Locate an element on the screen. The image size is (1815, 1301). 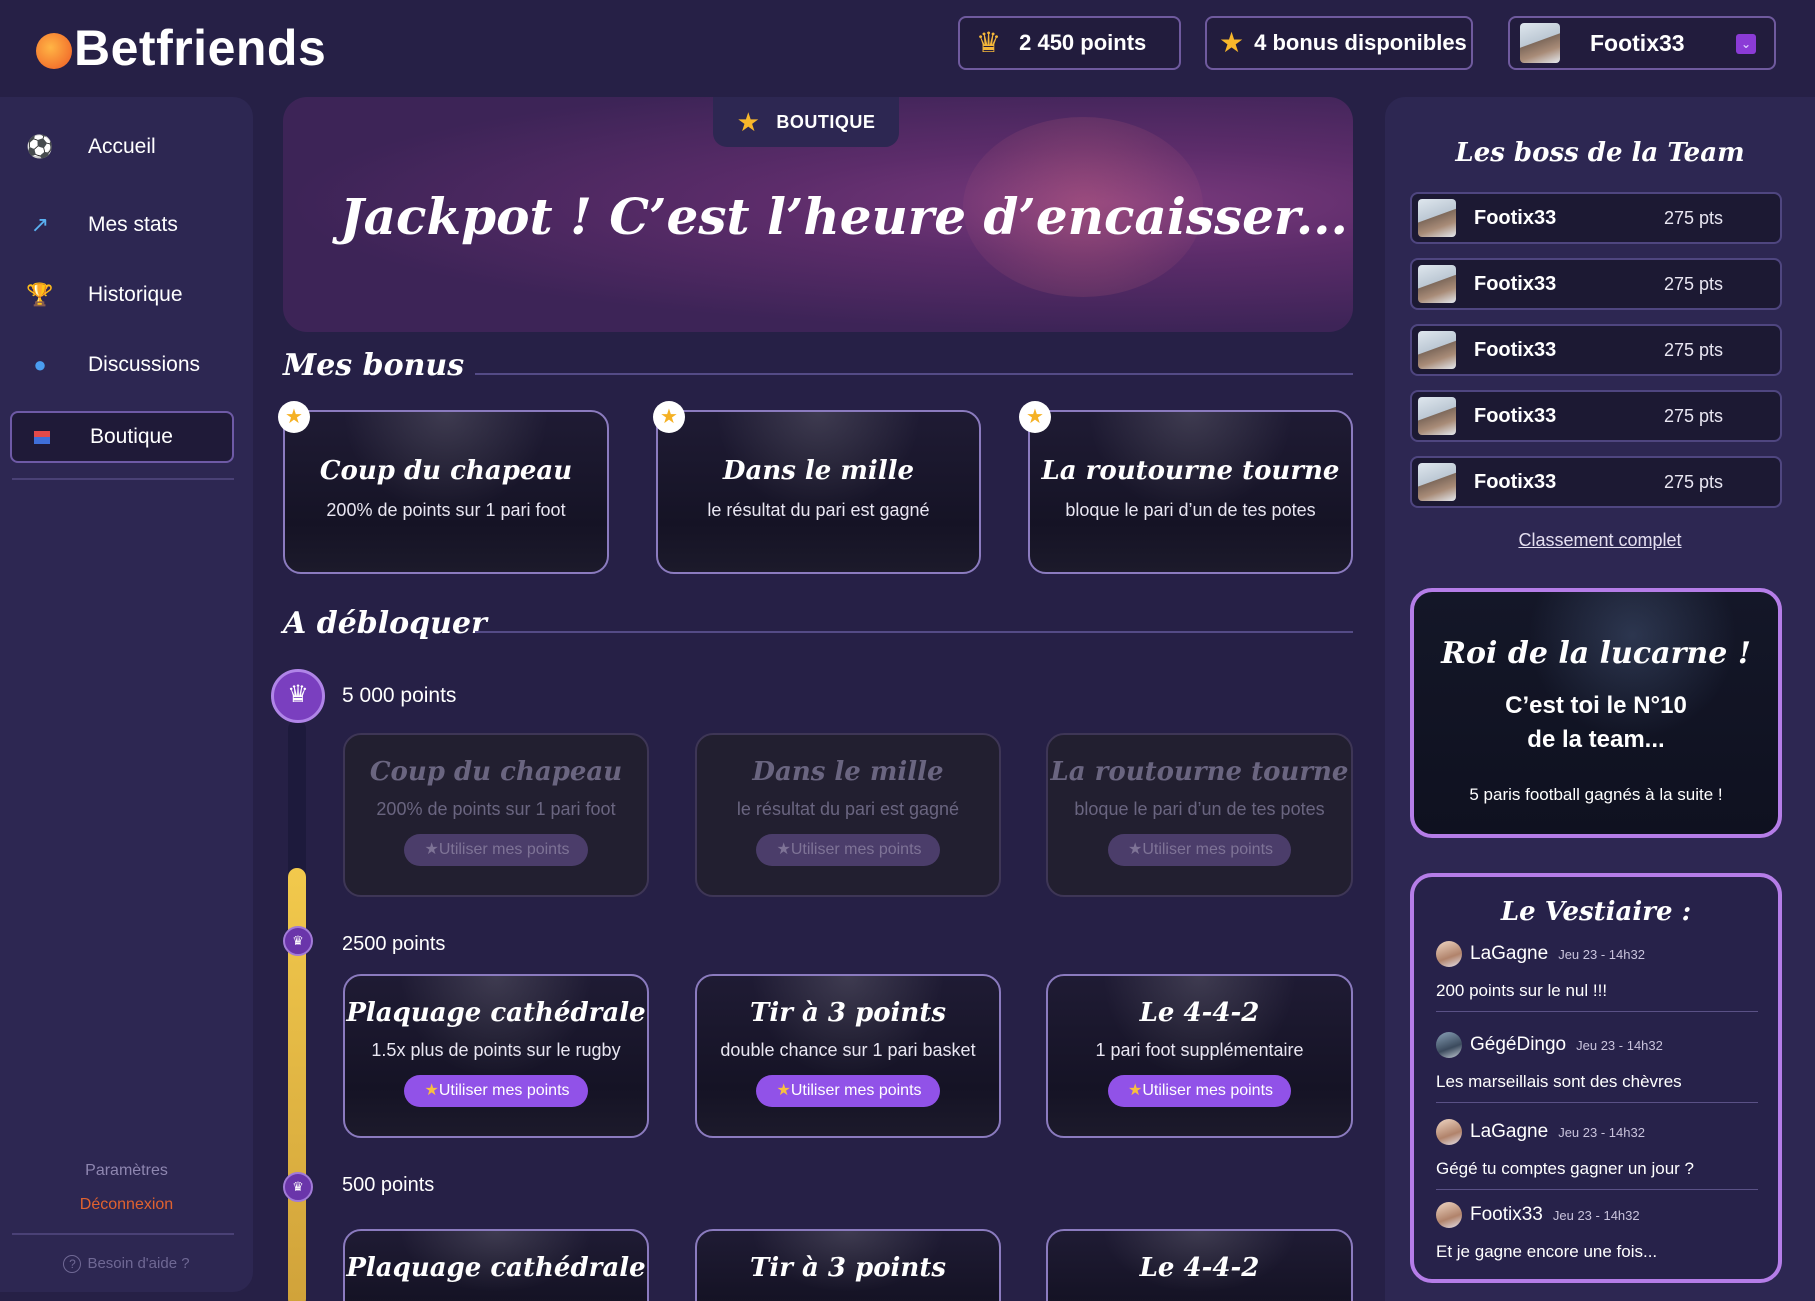
username: Footix33 is located at coordinates (1637, 42).